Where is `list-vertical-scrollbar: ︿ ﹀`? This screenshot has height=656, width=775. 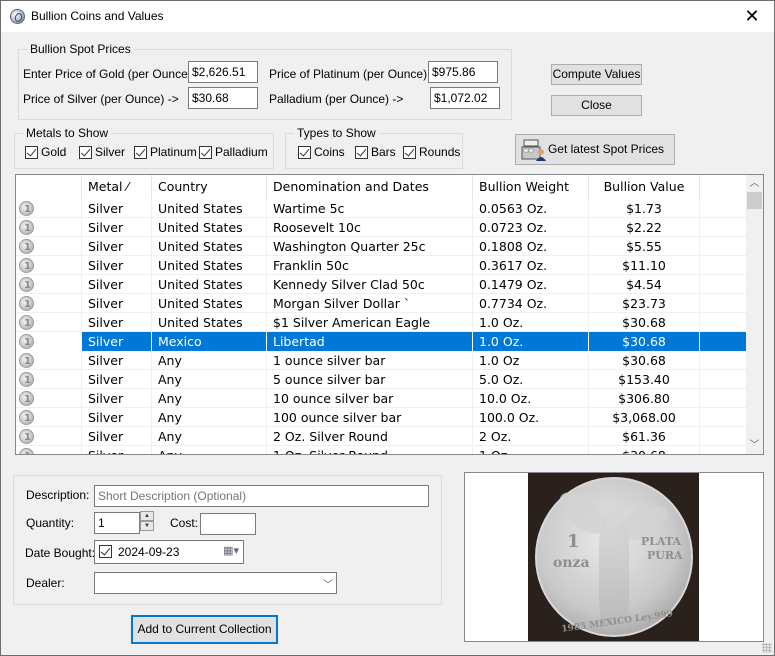 list-vertical-scrollbar: ︿ ﹀ is located at coordinates (754, 314).